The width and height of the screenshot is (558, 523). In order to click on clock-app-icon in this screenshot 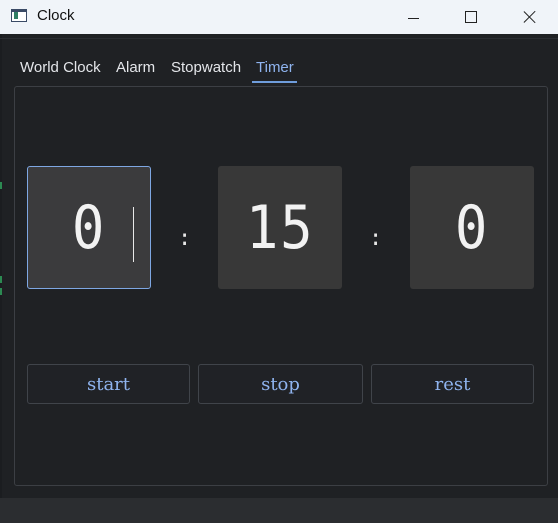, I will do `click(19, 15)`.